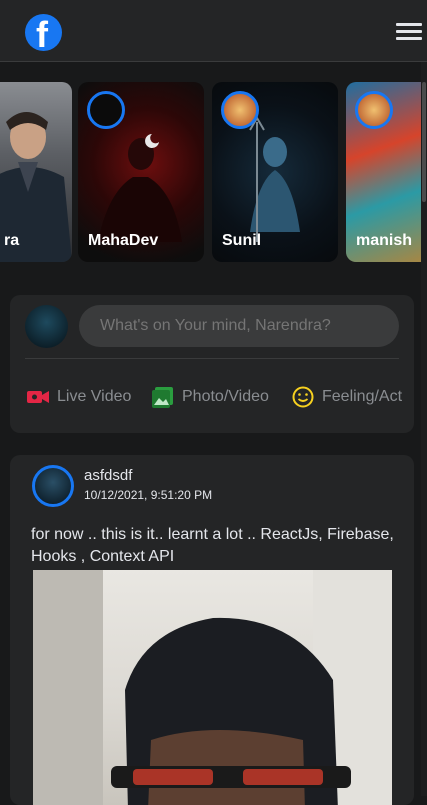 Image resolution: width=427 pixels, height=805 pixels. What do you see at coordinates (225, 396) in the screenshot?
I see `photo-video-label: Photo/Video` at bounding box center [225, 396].